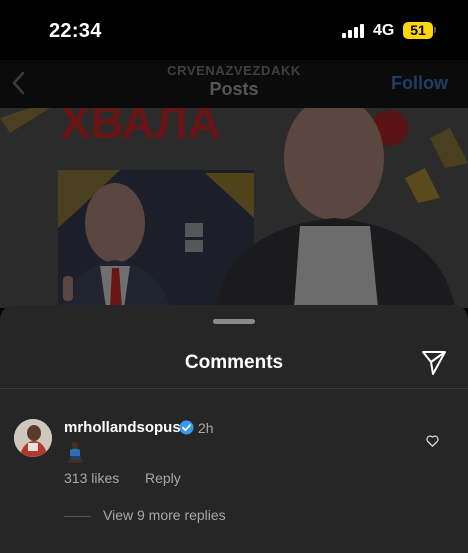  Describe the element at coordinates (164, 515) in the screenshot. I see `view-more-replies: View 9 more replies` at that location.